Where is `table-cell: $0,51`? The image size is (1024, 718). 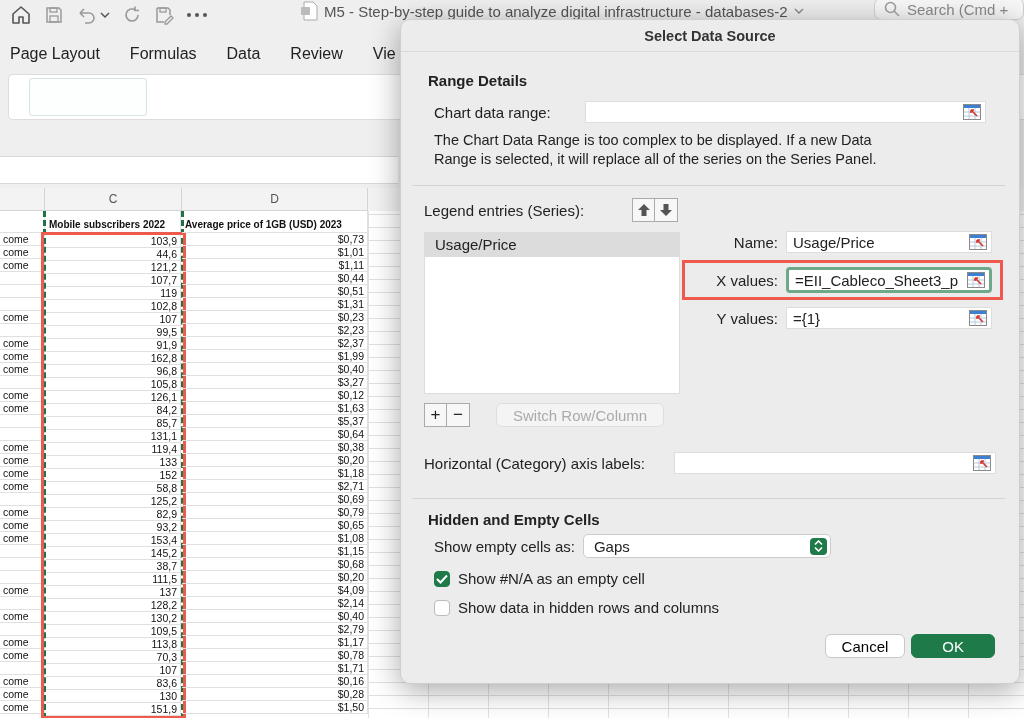
table-cell: $0,51 is located at coordinates (275, 291).